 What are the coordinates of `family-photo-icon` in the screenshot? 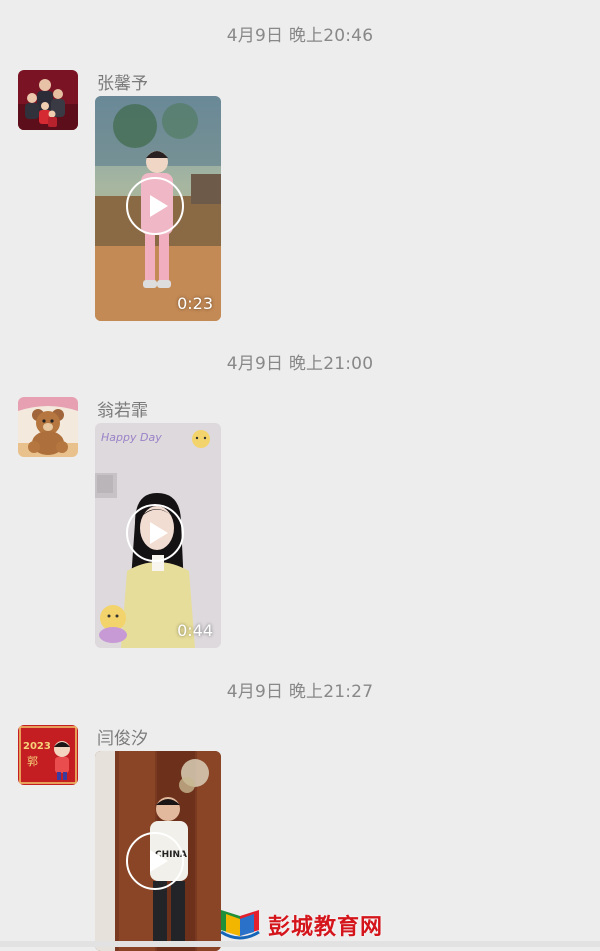 It's located at (48, 100).